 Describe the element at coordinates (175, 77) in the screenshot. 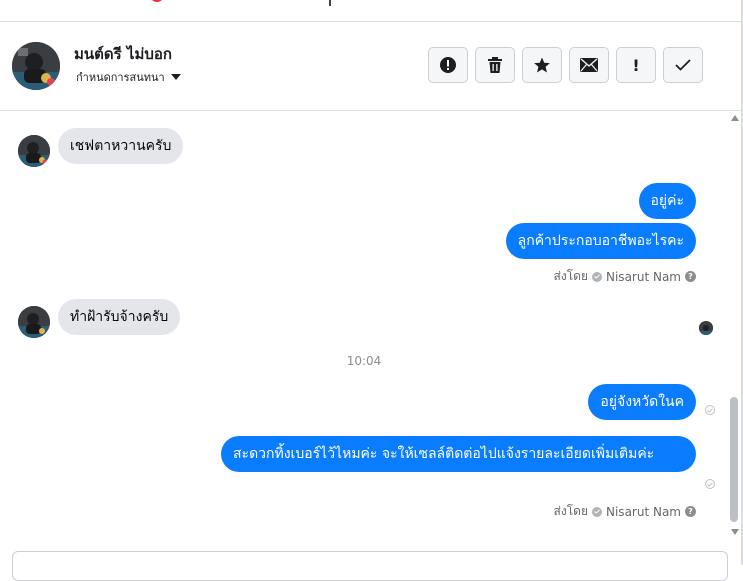

I see `caret-down-icon` at that location.